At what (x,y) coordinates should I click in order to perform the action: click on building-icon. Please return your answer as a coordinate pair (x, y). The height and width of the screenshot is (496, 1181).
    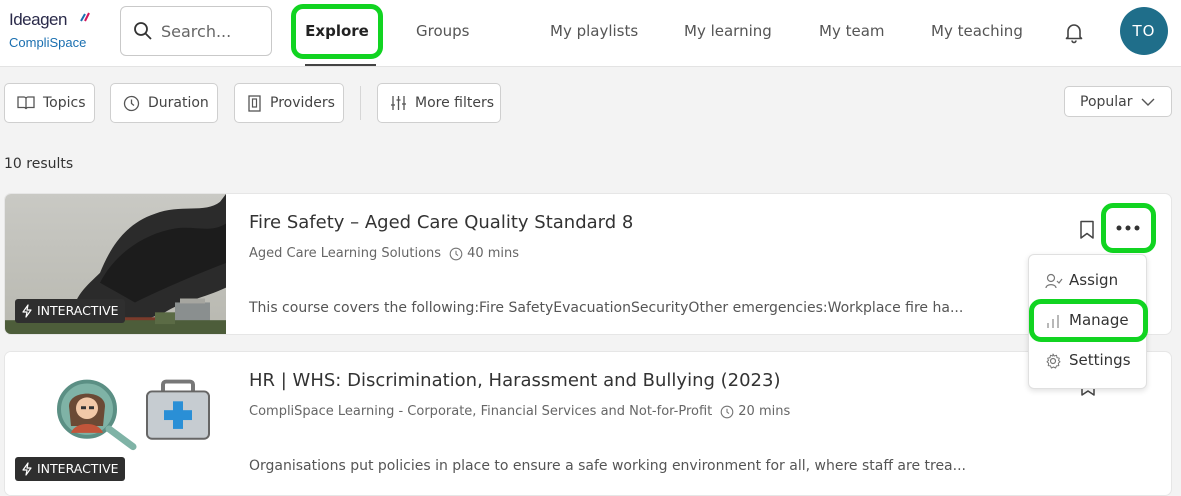
    Looking at the image, I should click on (254, 103).